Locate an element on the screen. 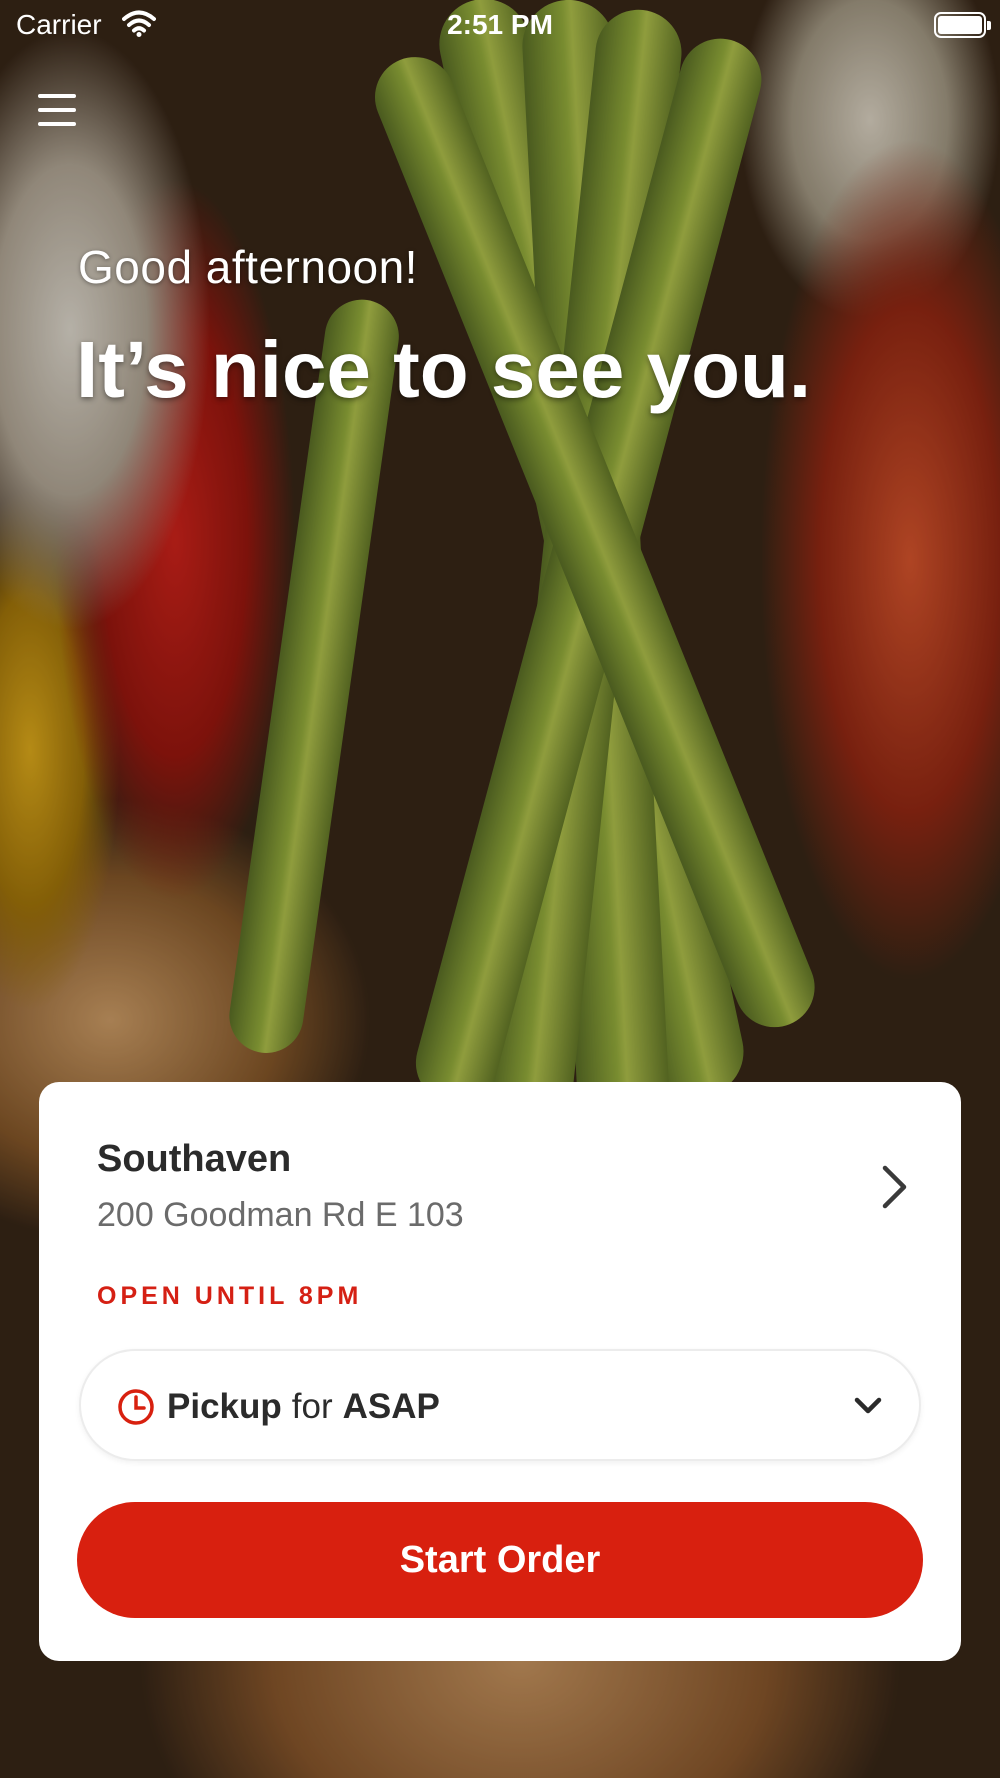 The width and height of the screenshot is (1000, 1778). status-time: 2:51 PM is located at coordinates (500, 24).